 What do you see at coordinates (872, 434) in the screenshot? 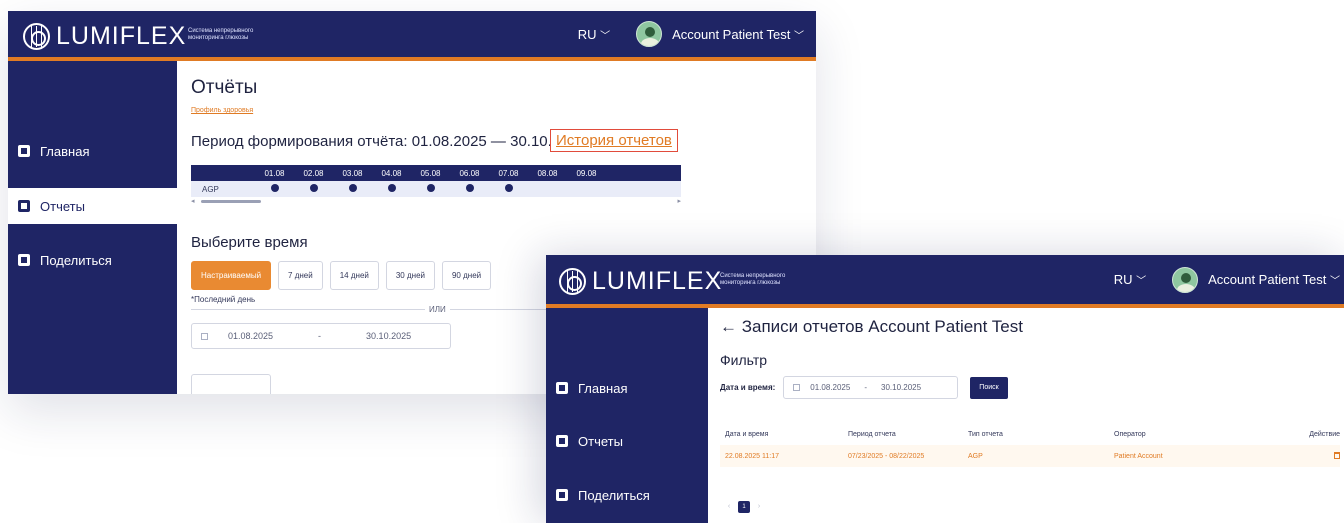
I see `column-header: Период отчета` at bounding box center [872, 434].